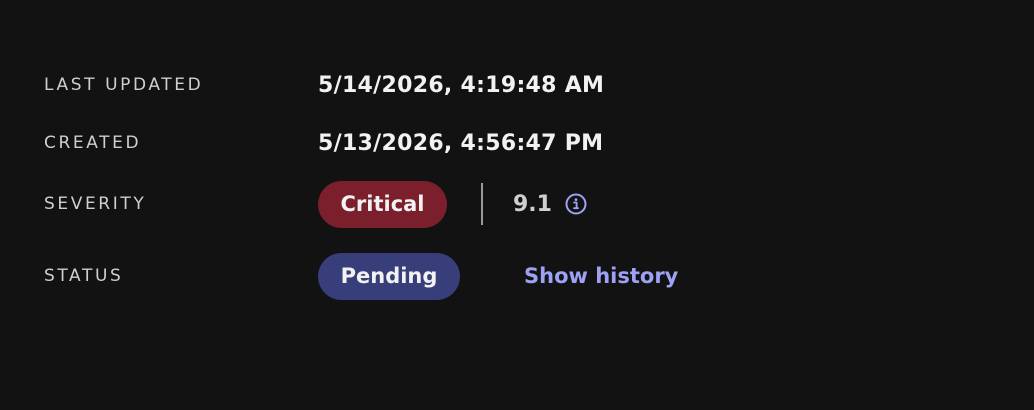  Describe the element at coordinates (576, 204) in the screenshot. I see `info-circle-icon` at that location.